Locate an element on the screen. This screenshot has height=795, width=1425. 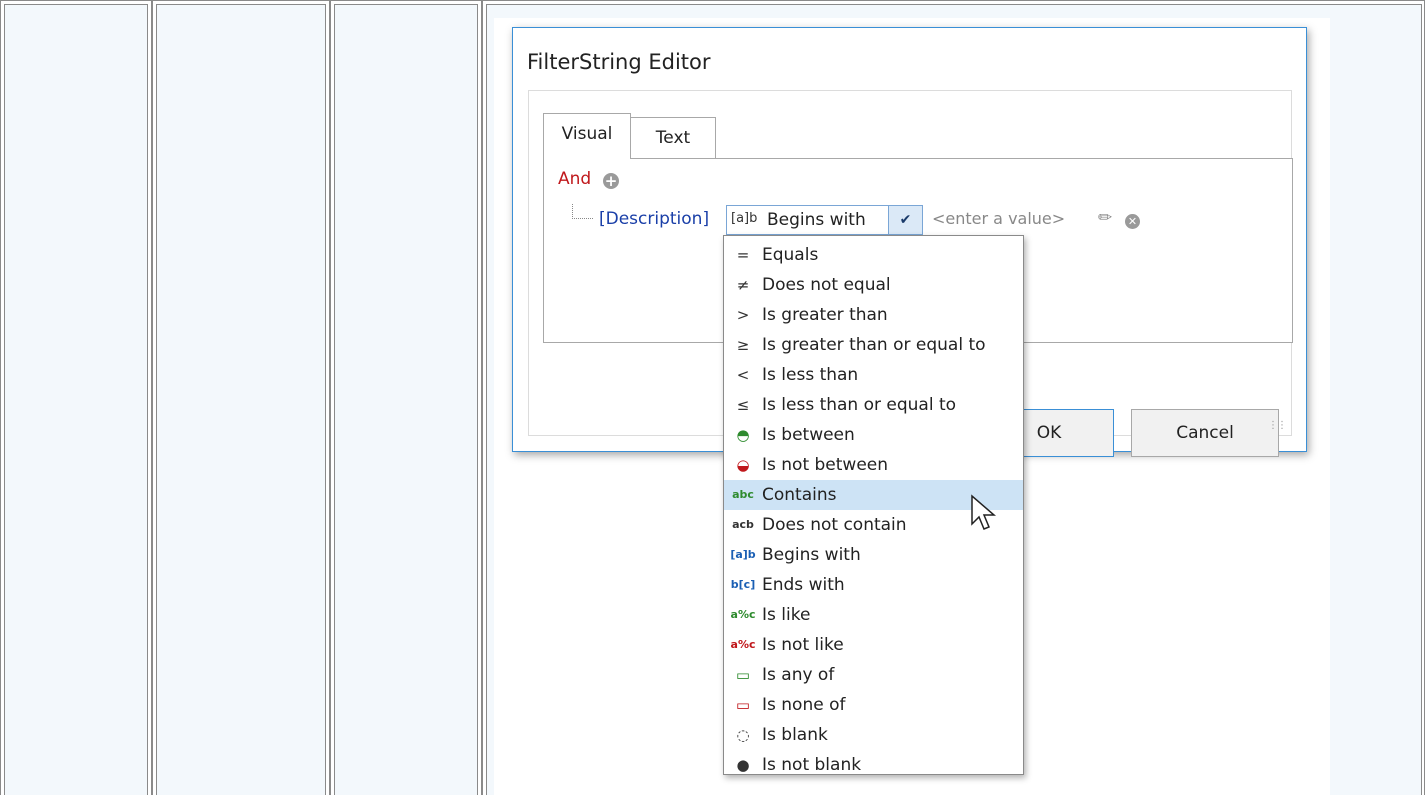
option-label: Is not like is located at coordinates (803, 645).